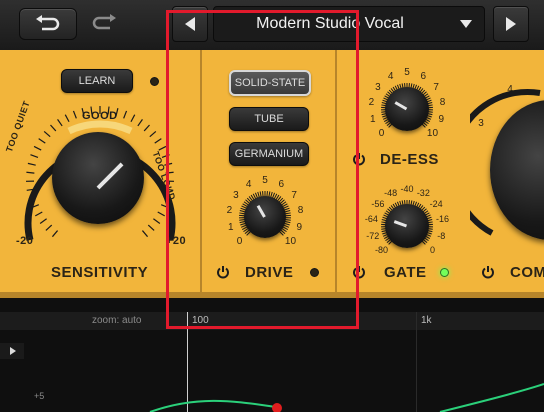 The image size is (544, 412). I want to click on gate-knob, so click(407, 226).